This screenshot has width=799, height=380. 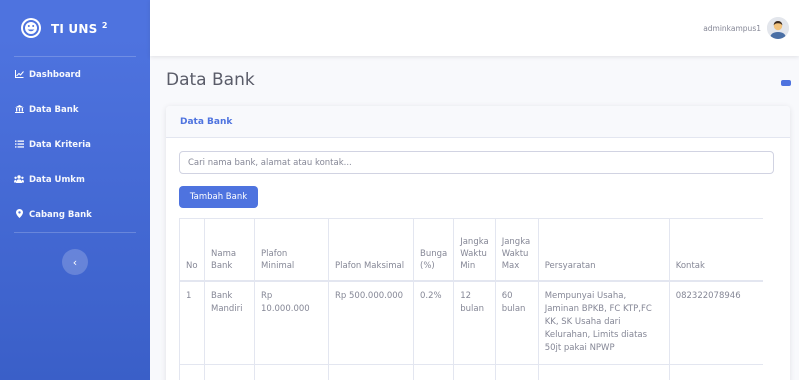 What do you see at coordinates (218, 197) in the screenshot?
I see `add-bank-button: Tambah Bank` at bounding box center [218, 197].